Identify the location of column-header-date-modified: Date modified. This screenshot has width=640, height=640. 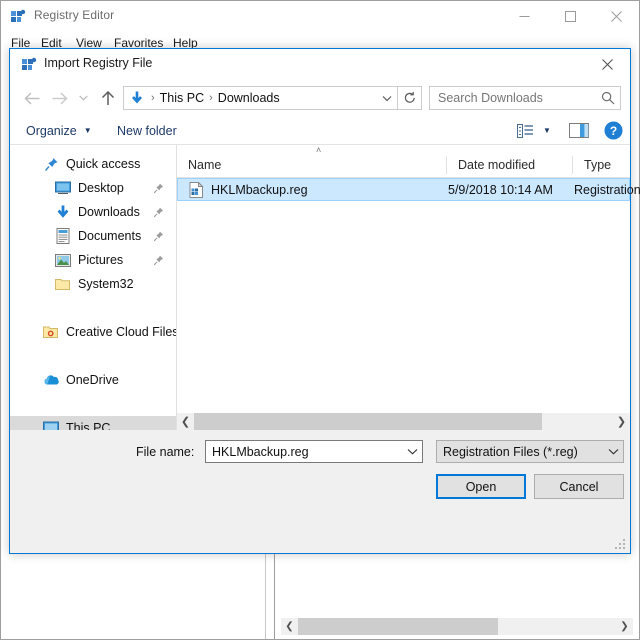
(509, 165).